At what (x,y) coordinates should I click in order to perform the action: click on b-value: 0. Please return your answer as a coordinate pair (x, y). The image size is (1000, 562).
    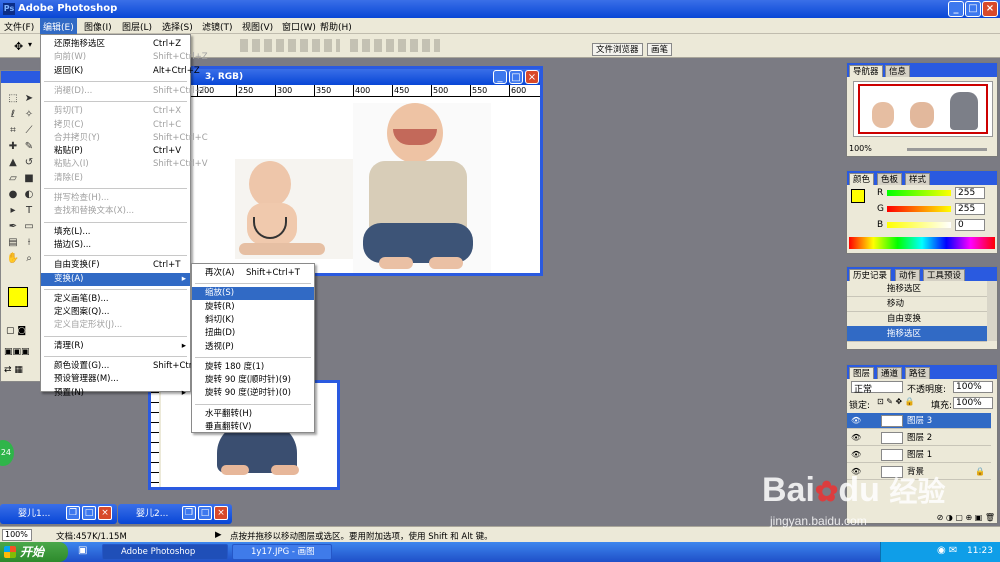
    Looking at the image, I should click on (970, 225).